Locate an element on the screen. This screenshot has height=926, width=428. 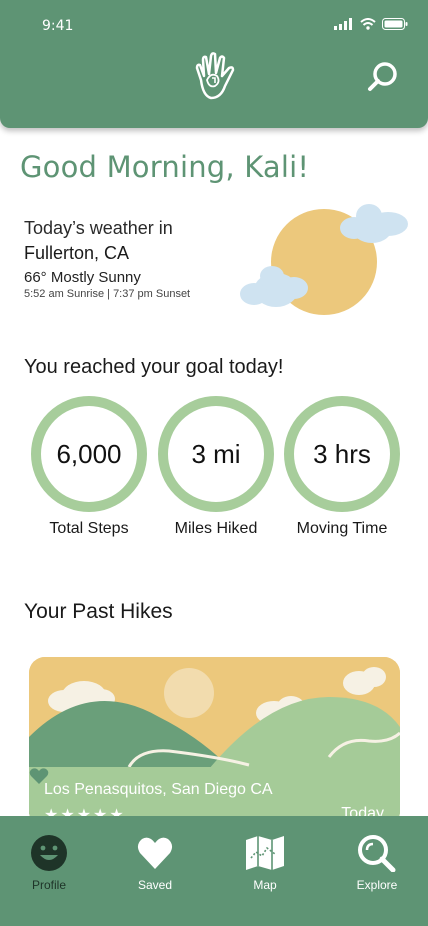
heart-icon is located at coordinates (155, 853).